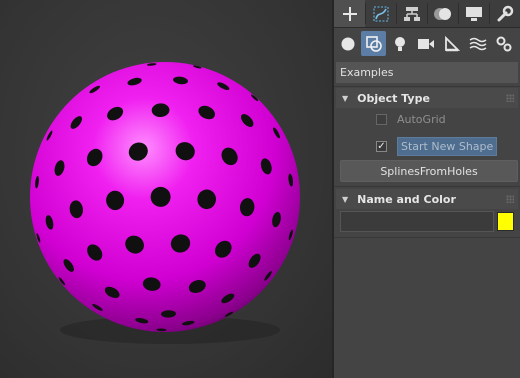 The width and height of the screenshot is (520, 378). I want to click on category-shapes, so click(373, 43).